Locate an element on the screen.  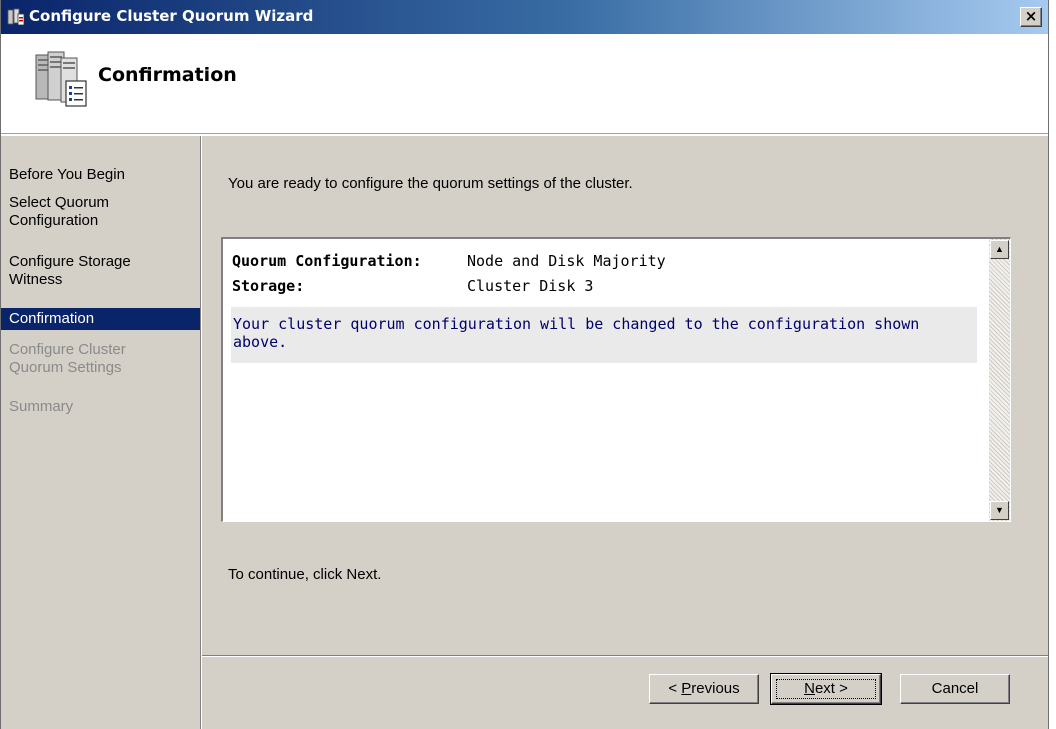
arrow-down-icon: ▼ is located at coordinates (999, 510).